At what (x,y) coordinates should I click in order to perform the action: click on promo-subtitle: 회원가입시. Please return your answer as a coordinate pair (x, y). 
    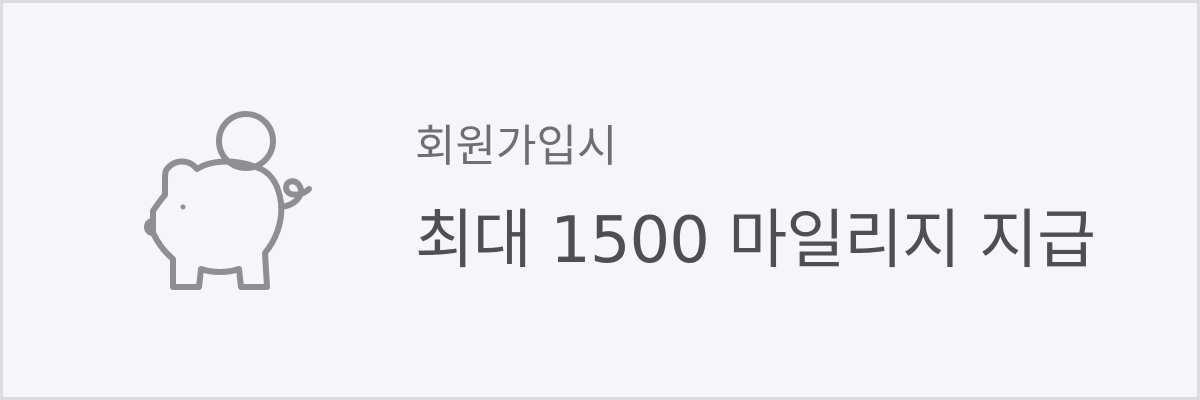
    Looking at the image, I should click on (516, 146).